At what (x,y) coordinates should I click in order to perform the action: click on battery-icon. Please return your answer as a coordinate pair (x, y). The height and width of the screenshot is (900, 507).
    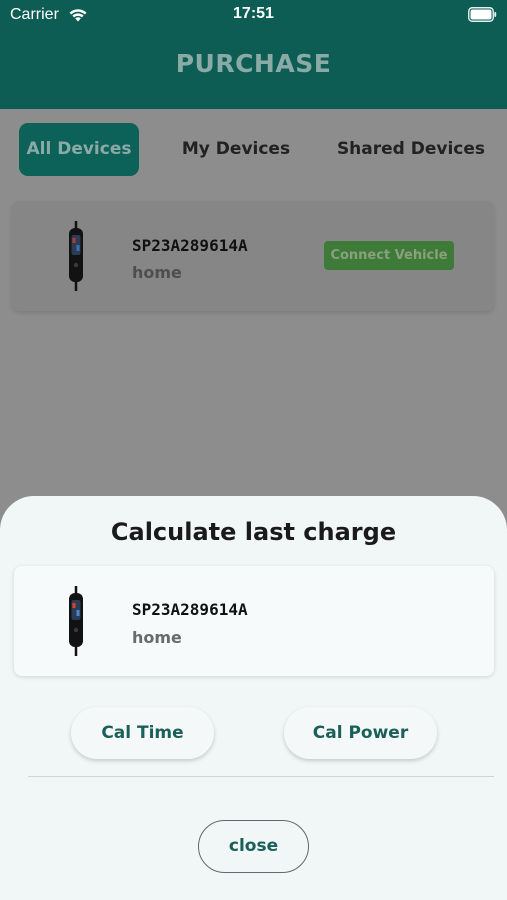
    Looking at the image, I should click on (482, 14).